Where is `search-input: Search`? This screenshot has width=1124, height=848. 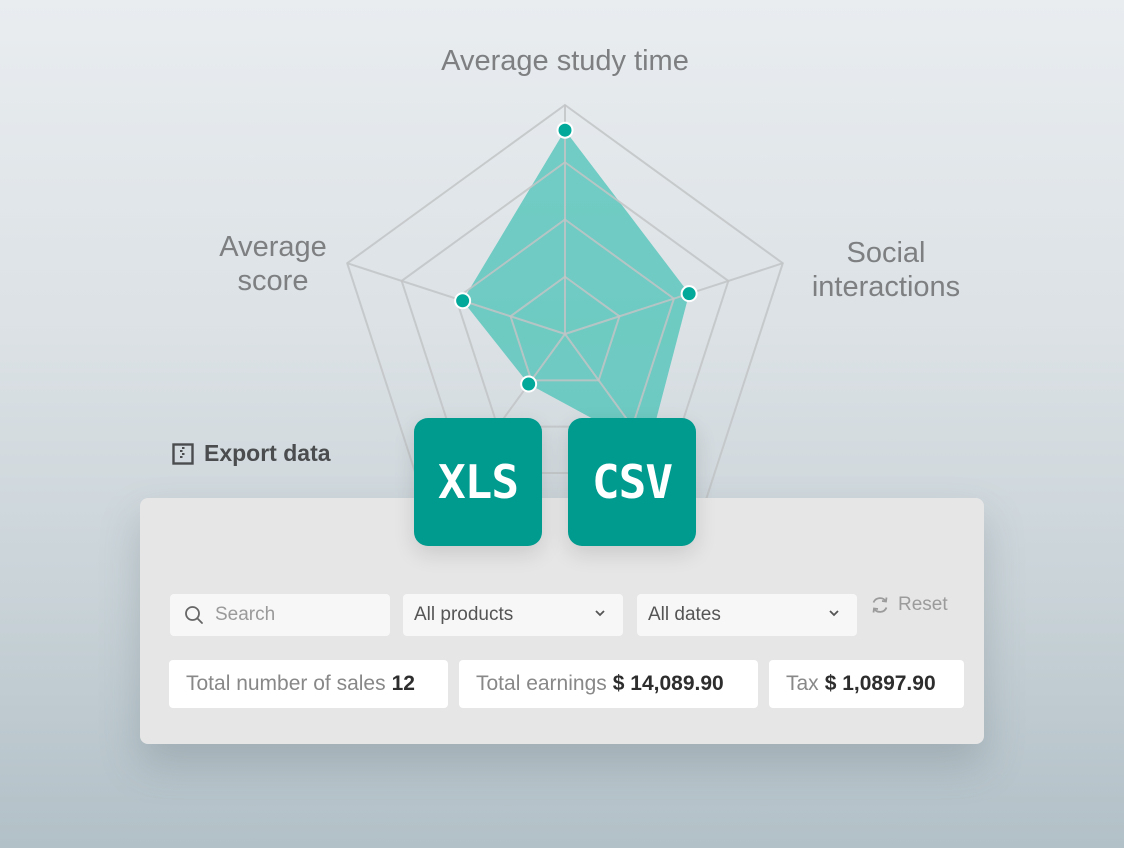
search-input: Search is located at coordinates (280, 615).